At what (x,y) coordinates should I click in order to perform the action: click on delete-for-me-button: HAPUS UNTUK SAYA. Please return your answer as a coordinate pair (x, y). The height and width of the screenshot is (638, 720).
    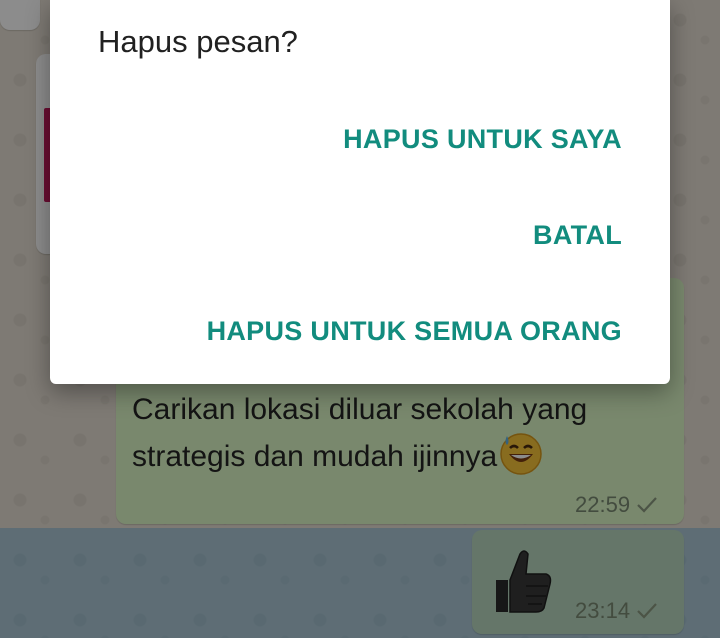
    Looking at the image, I should click on (482, 139).